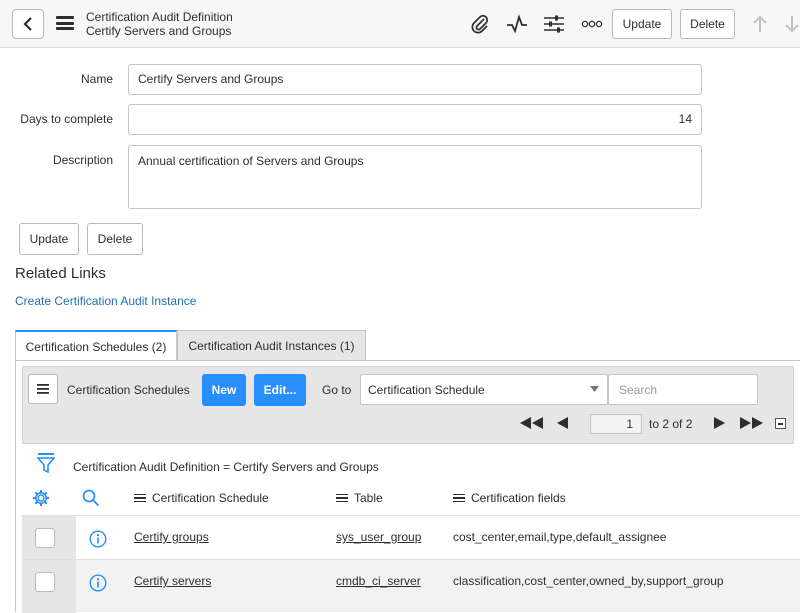 The width and height of the screenshot is (800, 613). I want to click on header-subtitle: Certify Servers and Groups, so click(159, 31).